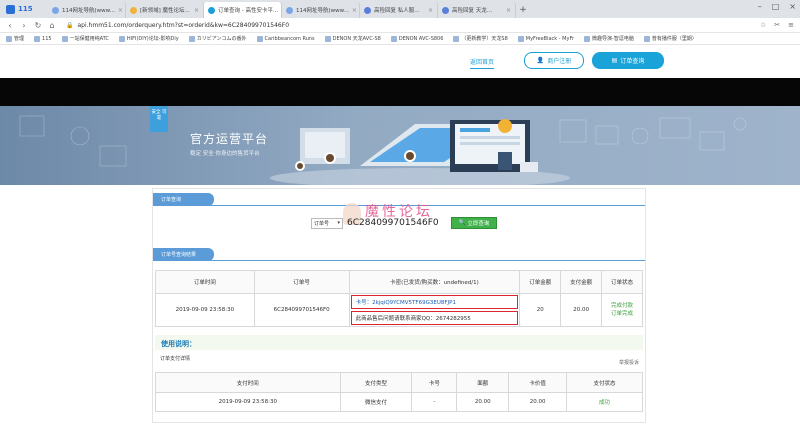 This screenshot has width=800, height=433. Describe the element at coordinates (482, 63) in the screenshot. I see `home-link: 返回首页` at that location.